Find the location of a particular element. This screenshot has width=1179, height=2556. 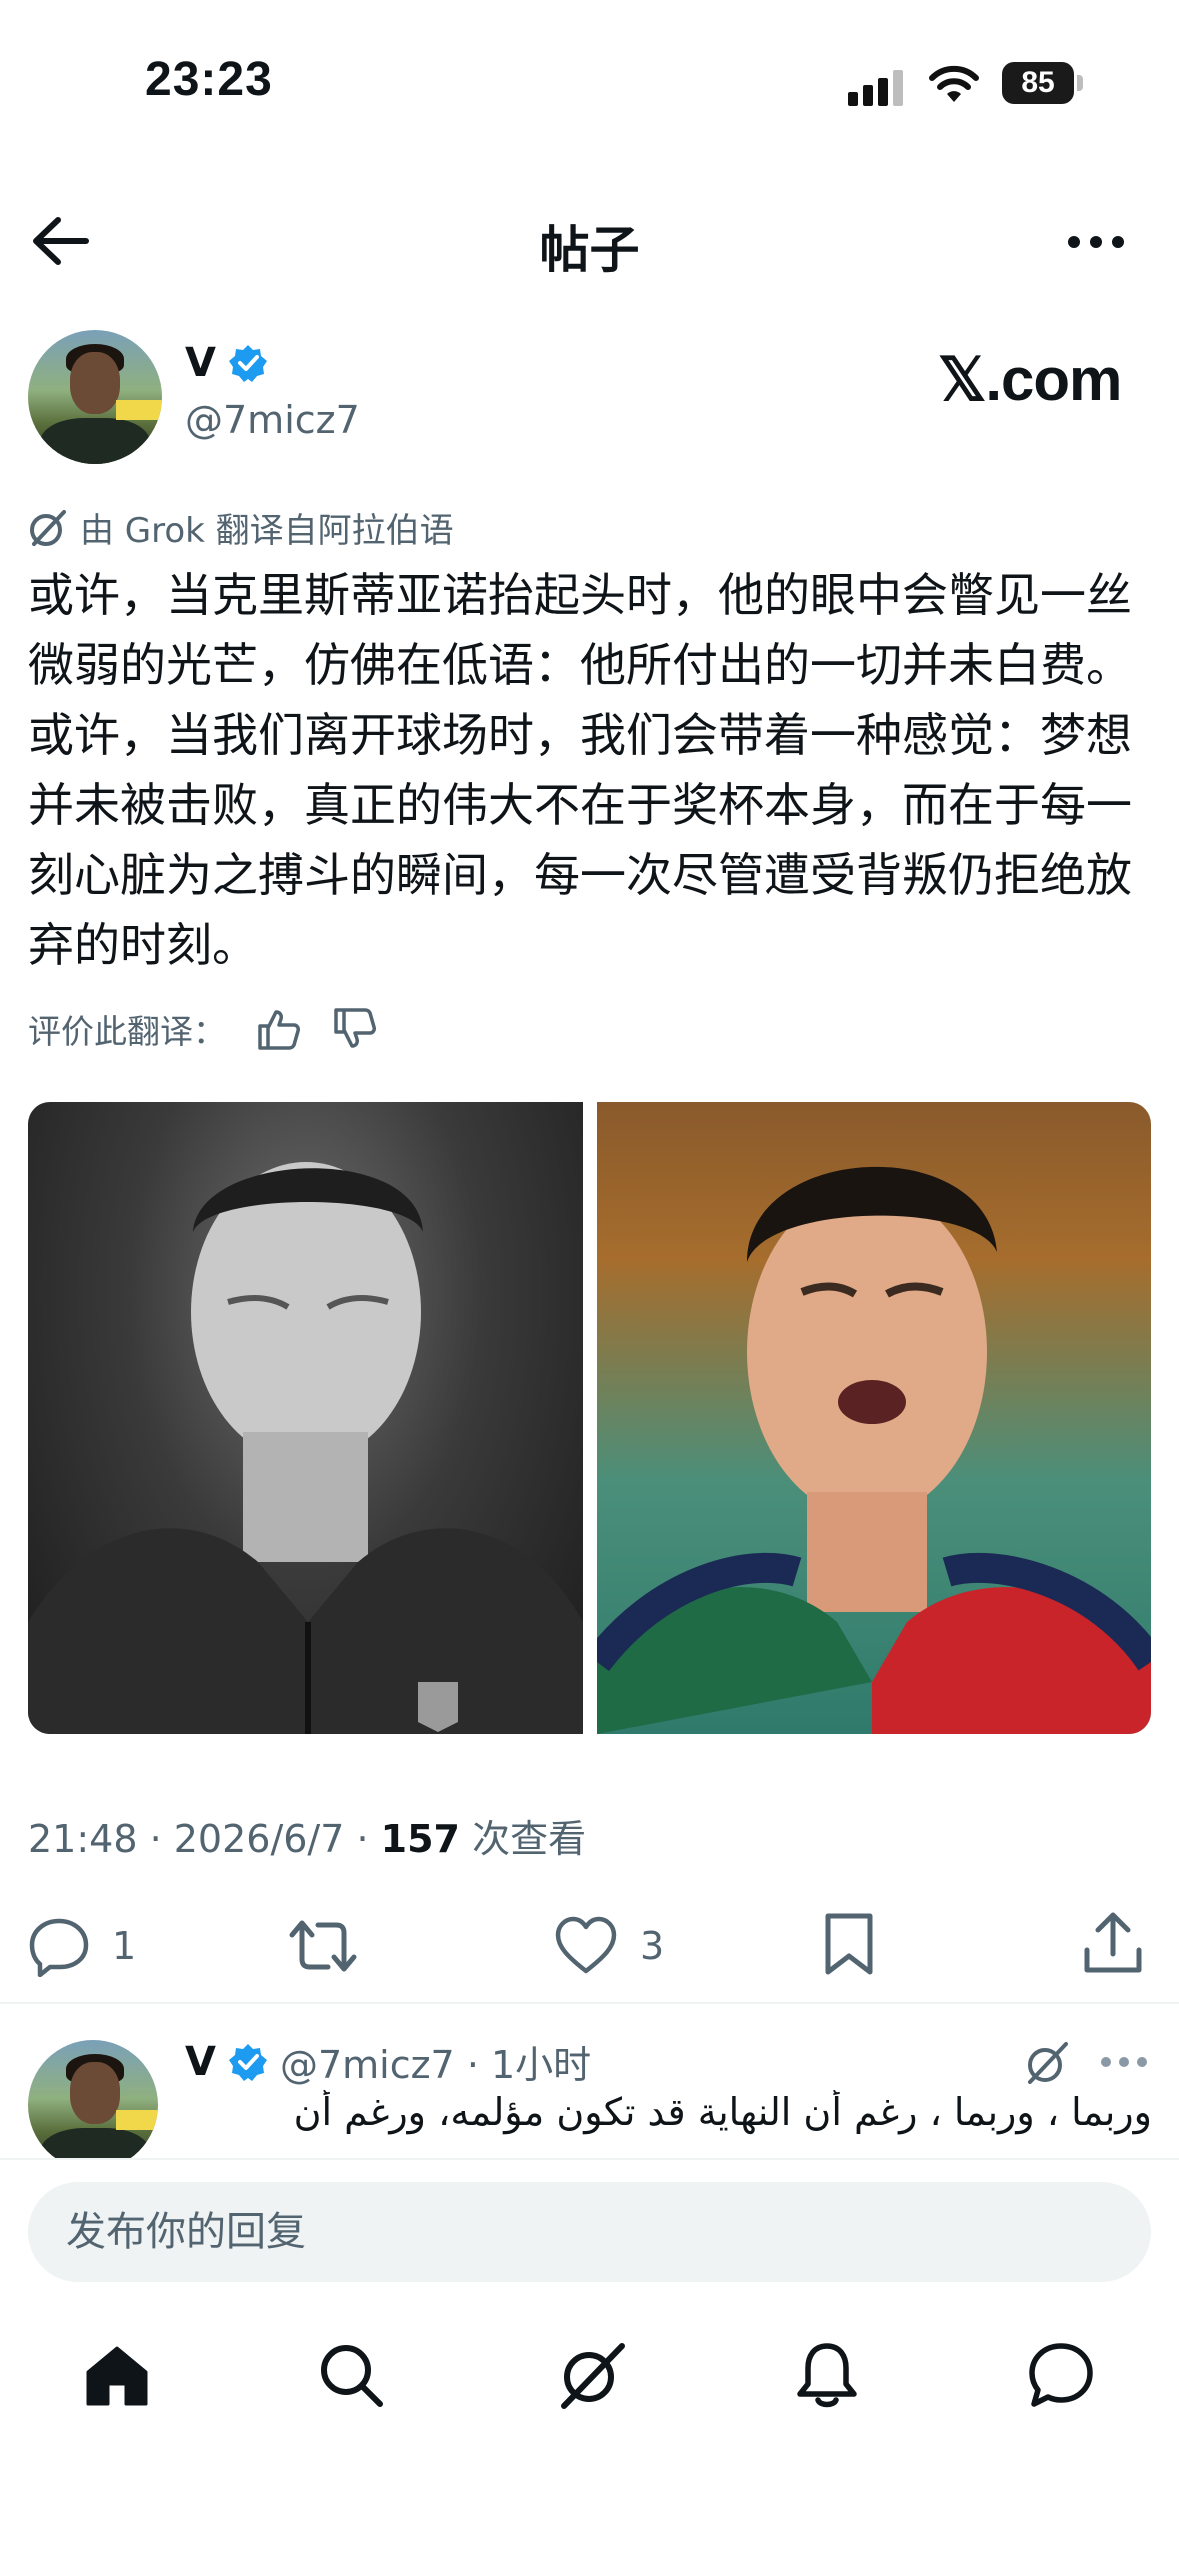

translation-note: 由 Grok 翻译自阿拉伯语 is located at coordinates (241, 527).